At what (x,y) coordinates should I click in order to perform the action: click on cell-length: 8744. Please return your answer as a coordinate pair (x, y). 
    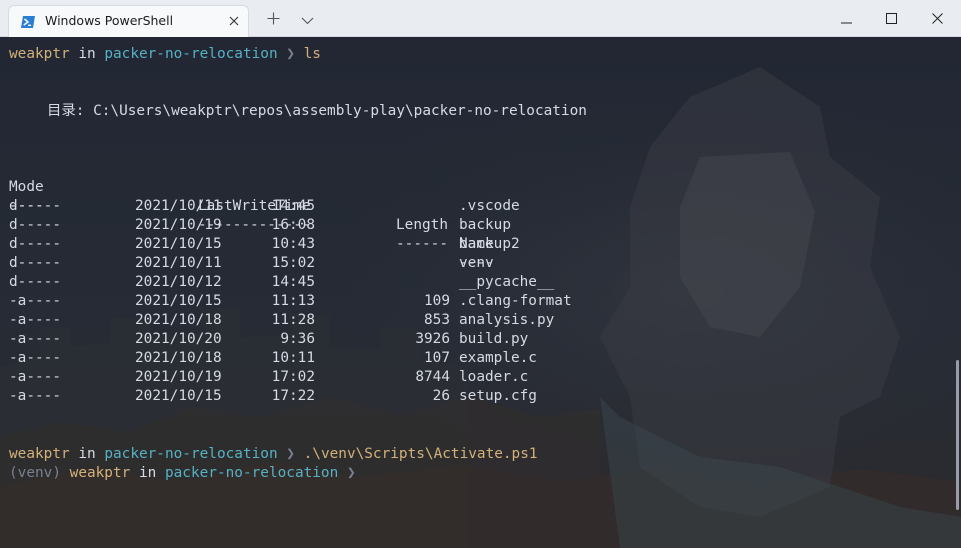
    Looking at the image, I should click on (432, 377).